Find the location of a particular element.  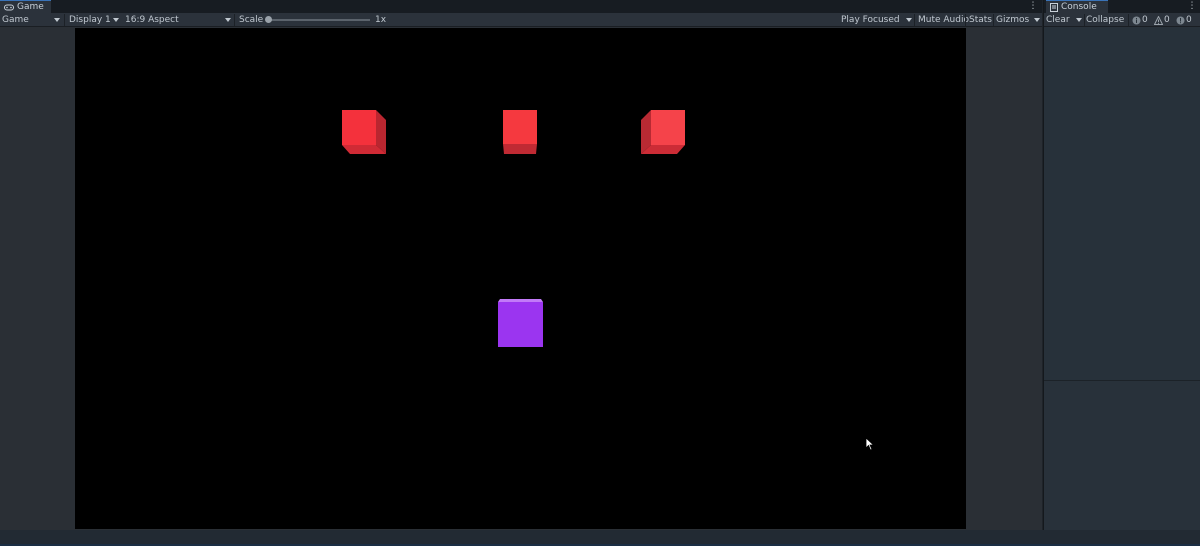

game-more-menu-icon: ⋮ is located at coordinates (1033, 6).